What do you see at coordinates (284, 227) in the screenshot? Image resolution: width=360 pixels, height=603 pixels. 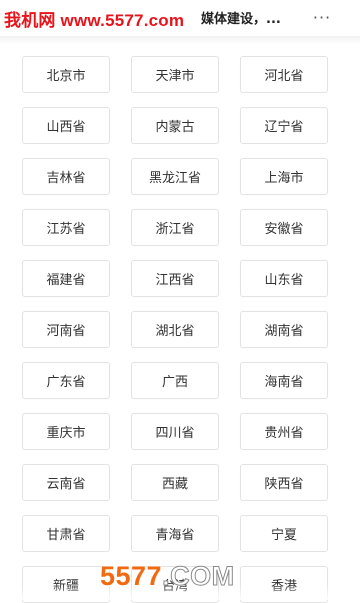 I see `region-button: 安徽省` at bounding box center [284, 227].